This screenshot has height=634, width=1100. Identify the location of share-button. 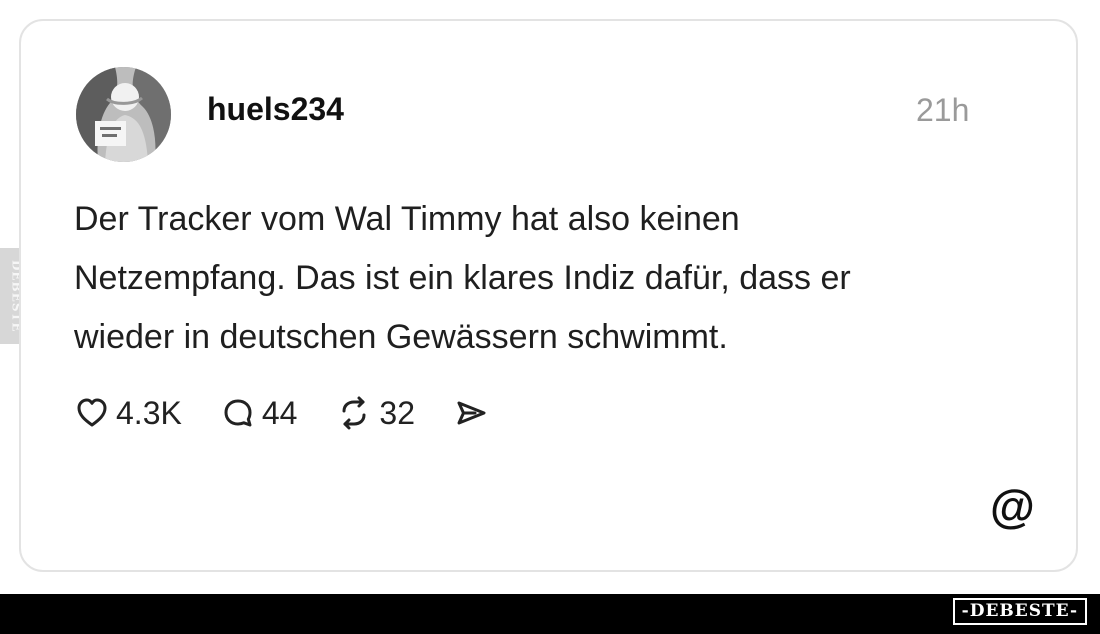
(471, 413).